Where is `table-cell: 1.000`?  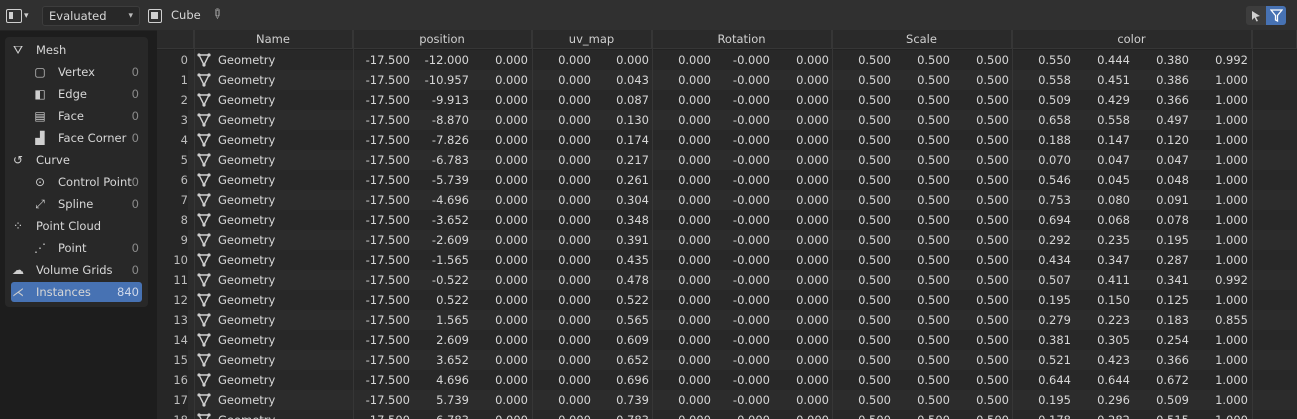
table-cell: 1.000 is located at coordinates (1231, 360).